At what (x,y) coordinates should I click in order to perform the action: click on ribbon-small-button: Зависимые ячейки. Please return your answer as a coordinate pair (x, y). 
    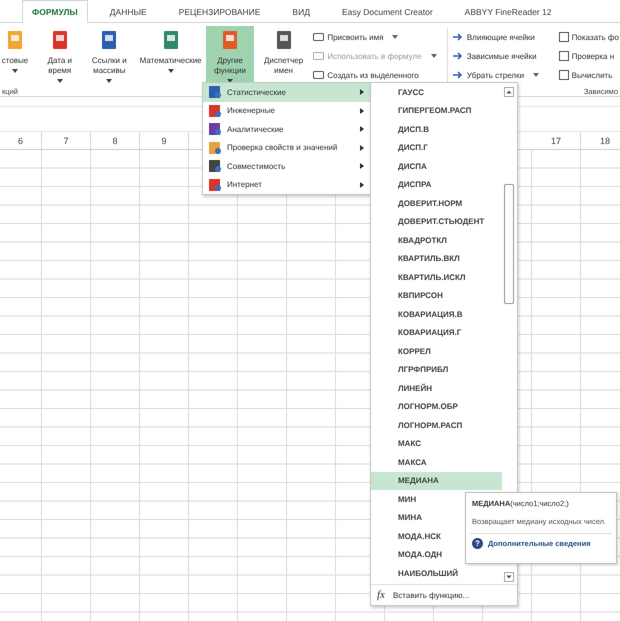
    Looking at the image, I should click on (505, 56).